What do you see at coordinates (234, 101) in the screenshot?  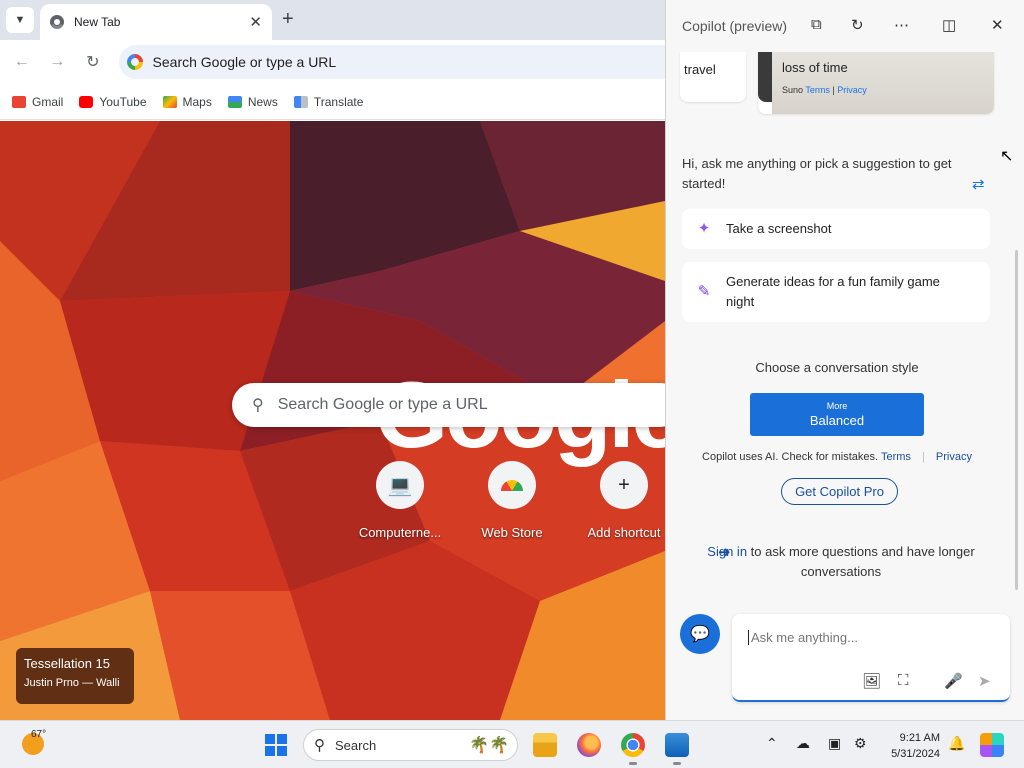 I see `news-icon` at bounding box center [234, 101].